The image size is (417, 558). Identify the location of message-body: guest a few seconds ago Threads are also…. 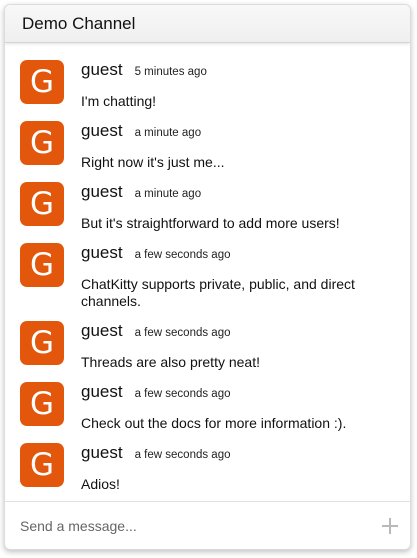
(239, 346).